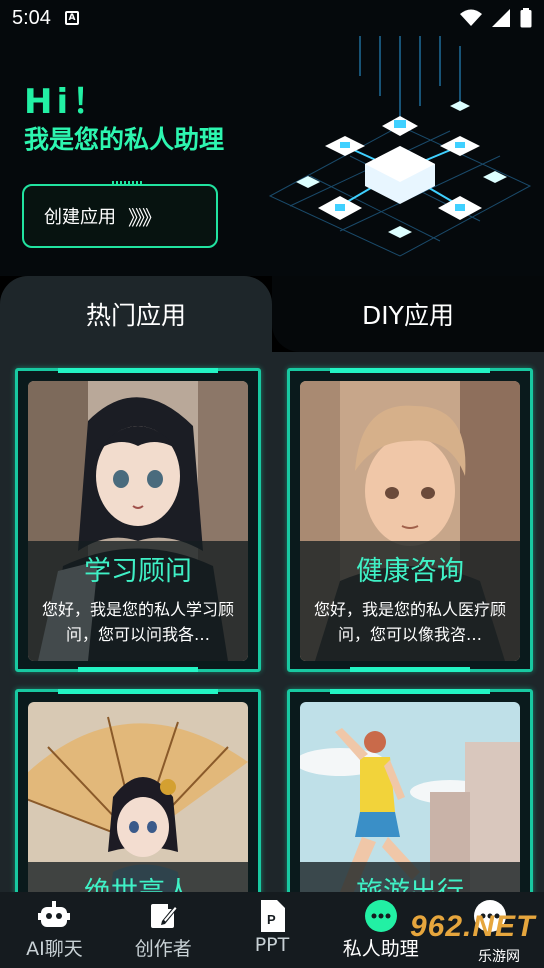 The image size is (544, 968). What do you see at coordinates (380, 916) in the screenshot?
I see `chat-bubble-icon` at bounding box center [380, 916].